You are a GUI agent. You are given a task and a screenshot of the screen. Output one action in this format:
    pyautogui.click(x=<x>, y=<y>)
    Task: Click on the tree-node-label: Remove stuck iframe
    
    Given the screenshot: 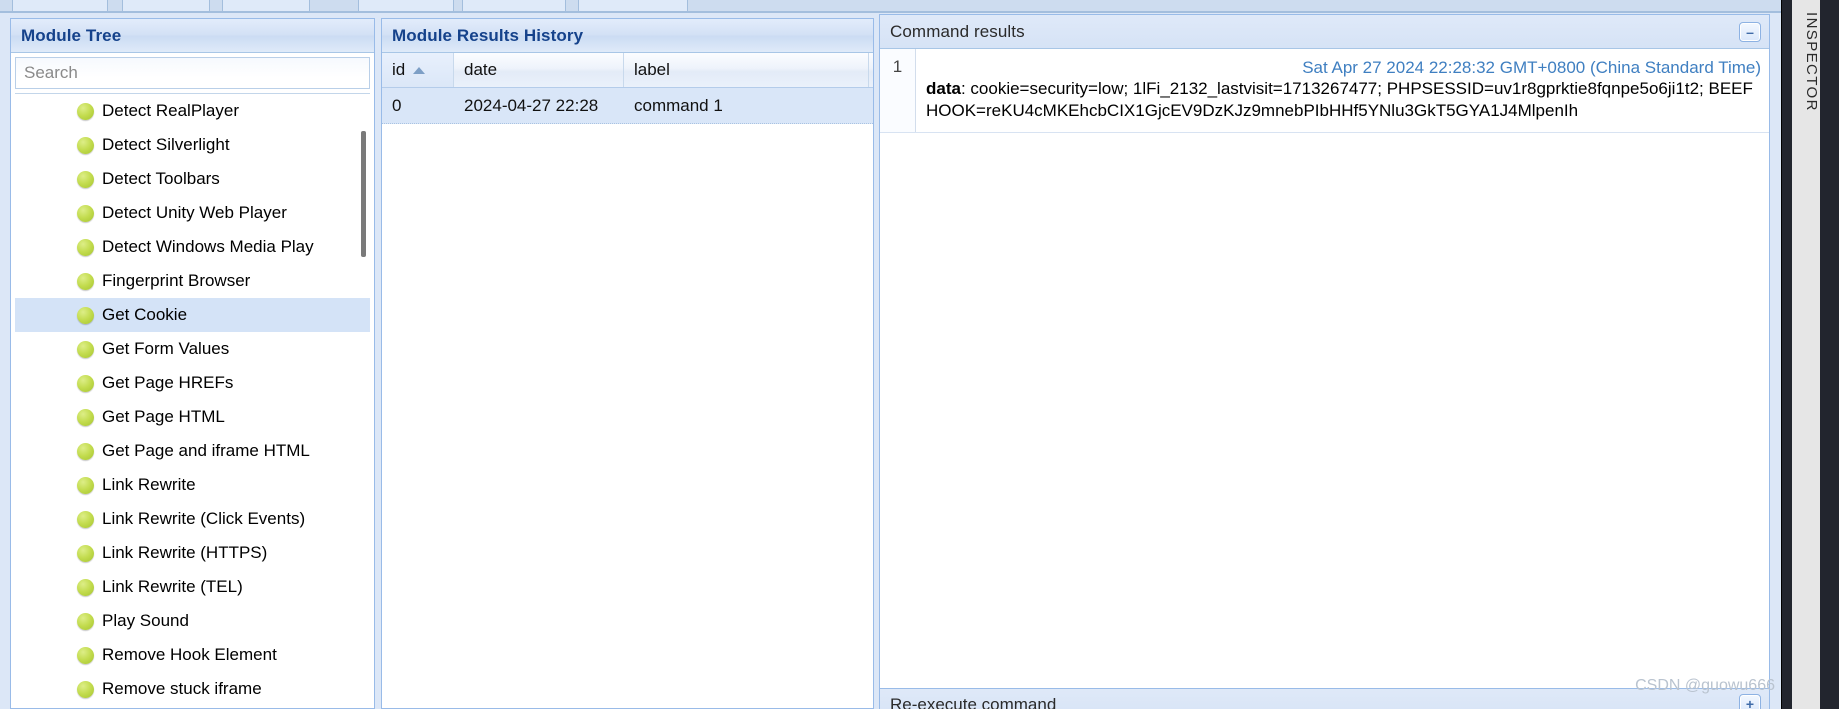 What is the action you would take?
    pyautogui.click(x=182, y=688)
    